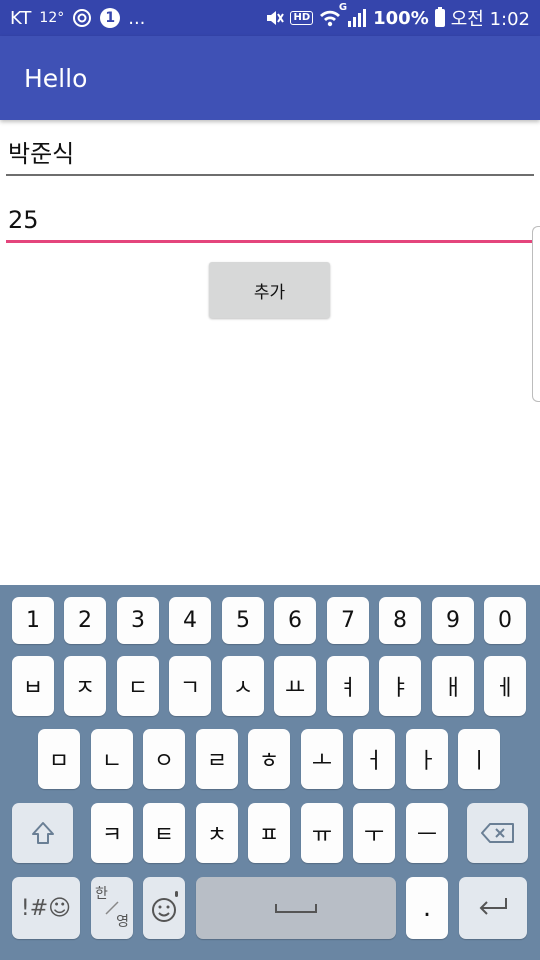 This screenshot has width=540, height=960. I want to click on battery-icon, so click(439, 17).